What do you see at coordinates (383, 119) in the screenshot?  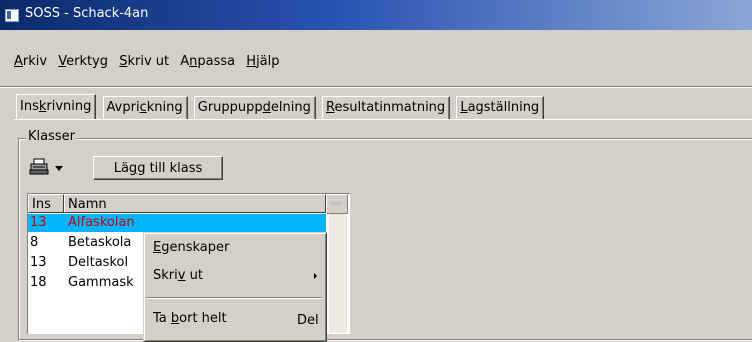 I see `tab-panel-border` at bounding box center [383, 119].